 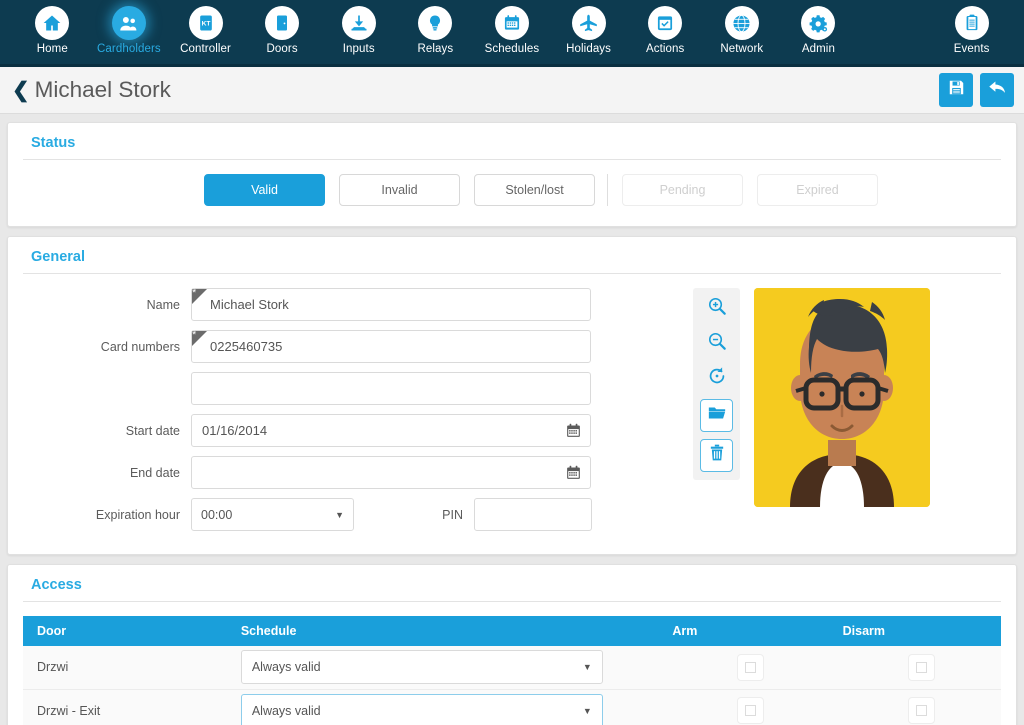 What do you see at coordinates (286, 710) in the screenshot?
I see `schedule-value-1: Always valid` at bounding box center [286, 710].